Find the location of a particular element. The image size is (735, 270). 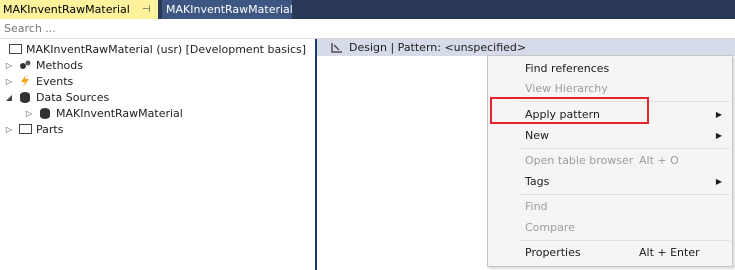

menu-item-open-table-browser: Open table browser Alt + O is located at coordinates (610, 160).